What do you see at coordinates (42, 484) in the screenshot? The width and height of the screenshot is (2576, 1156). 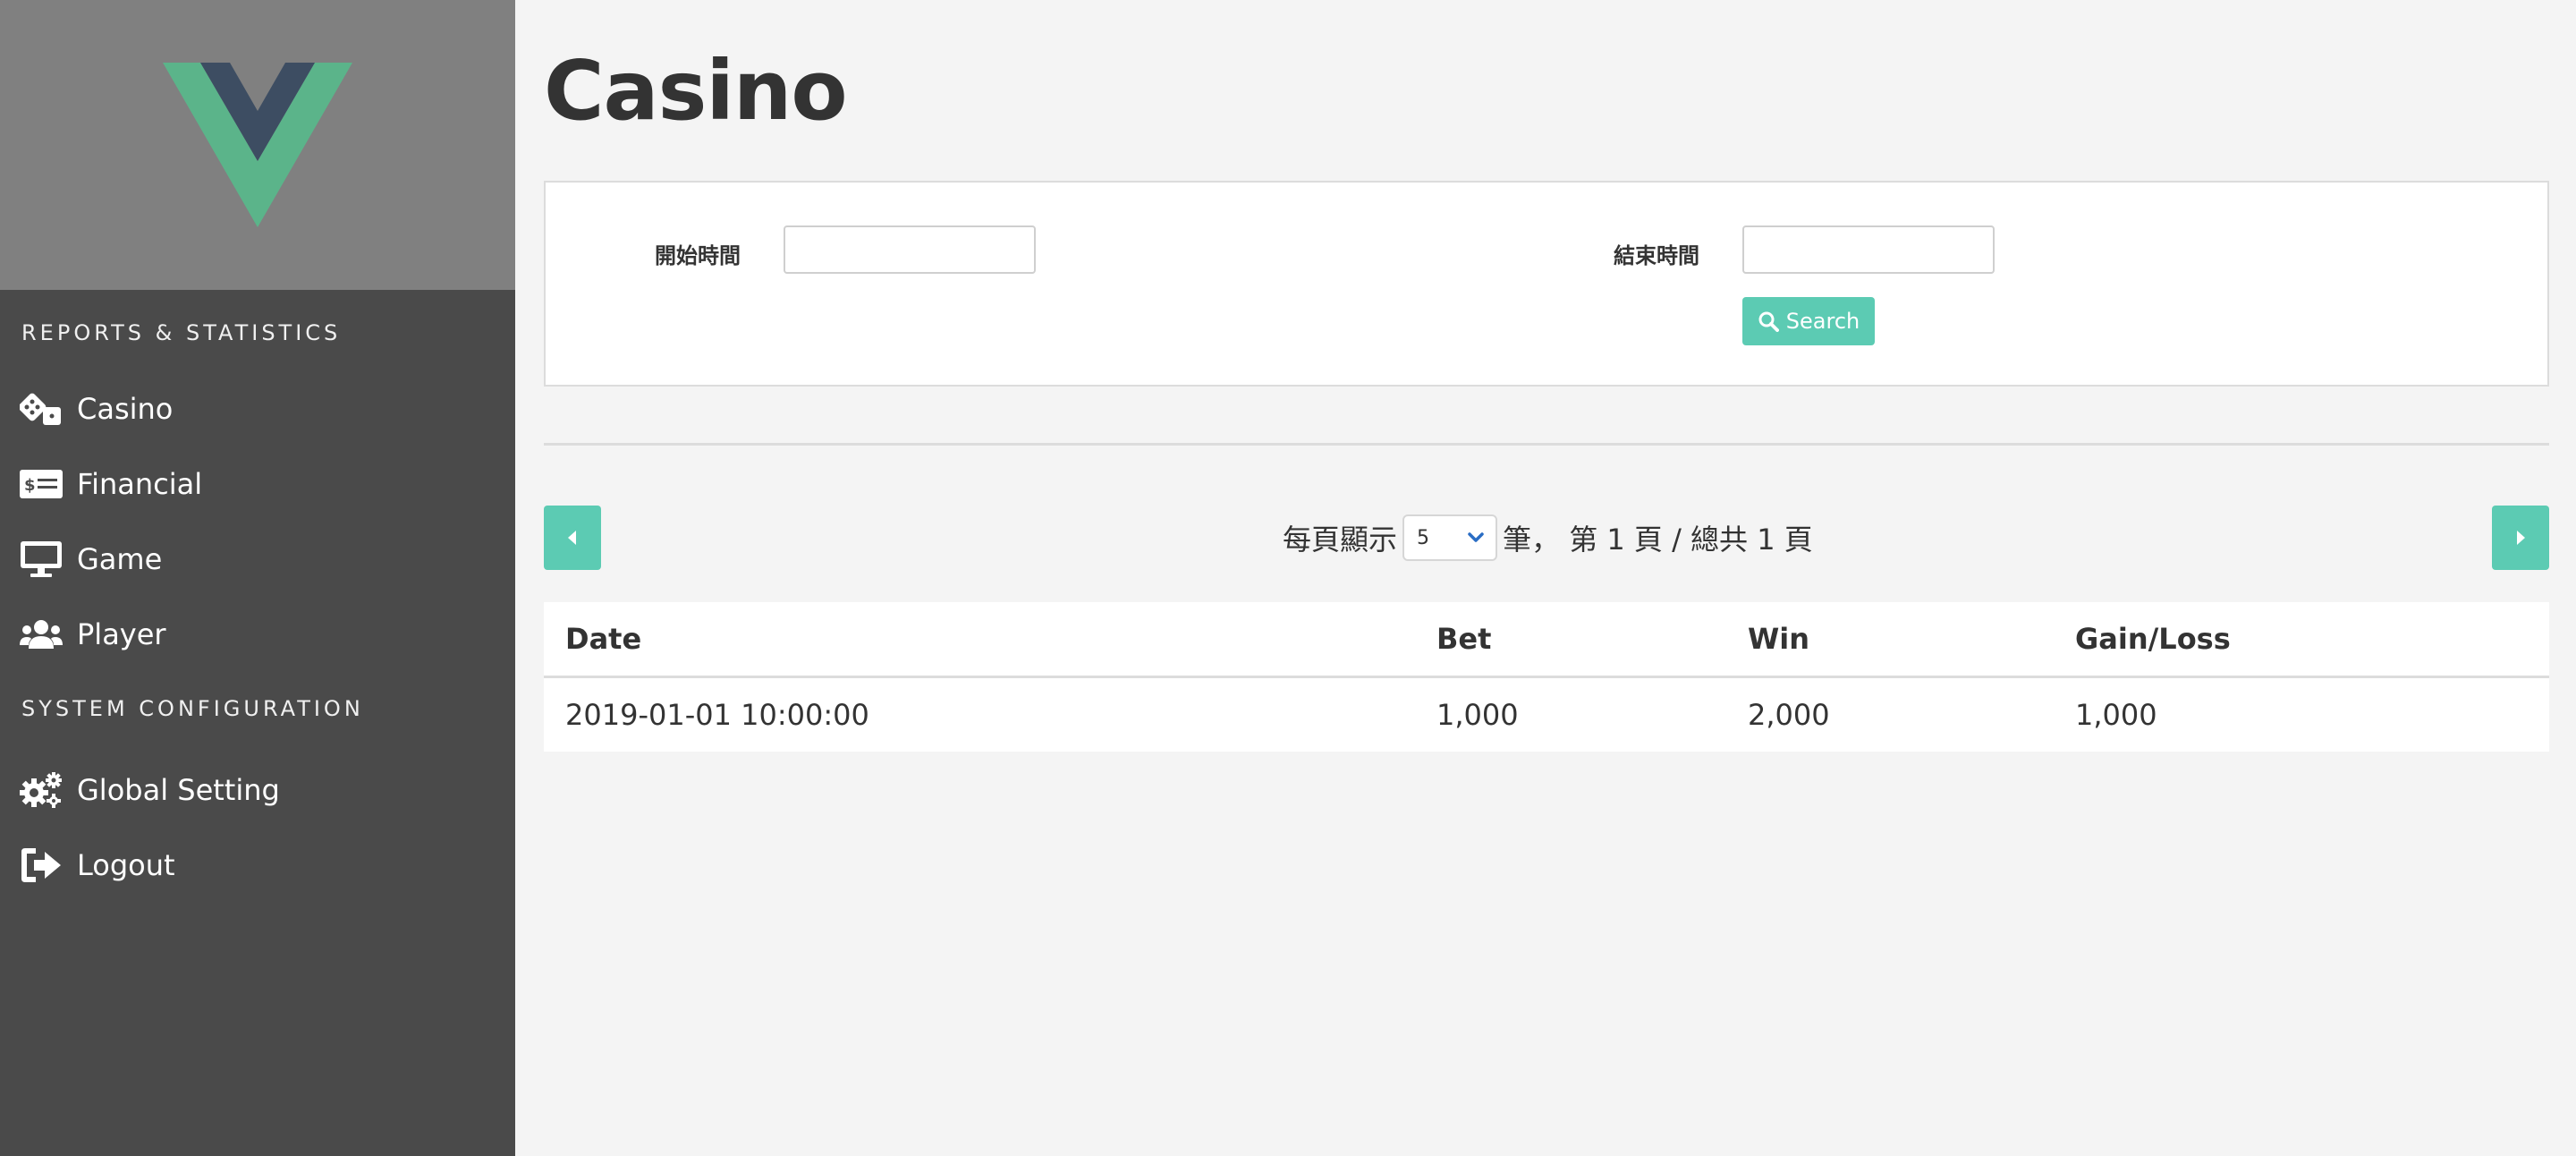 I see `money-check-icon: $` at bounding box center [42, 484].